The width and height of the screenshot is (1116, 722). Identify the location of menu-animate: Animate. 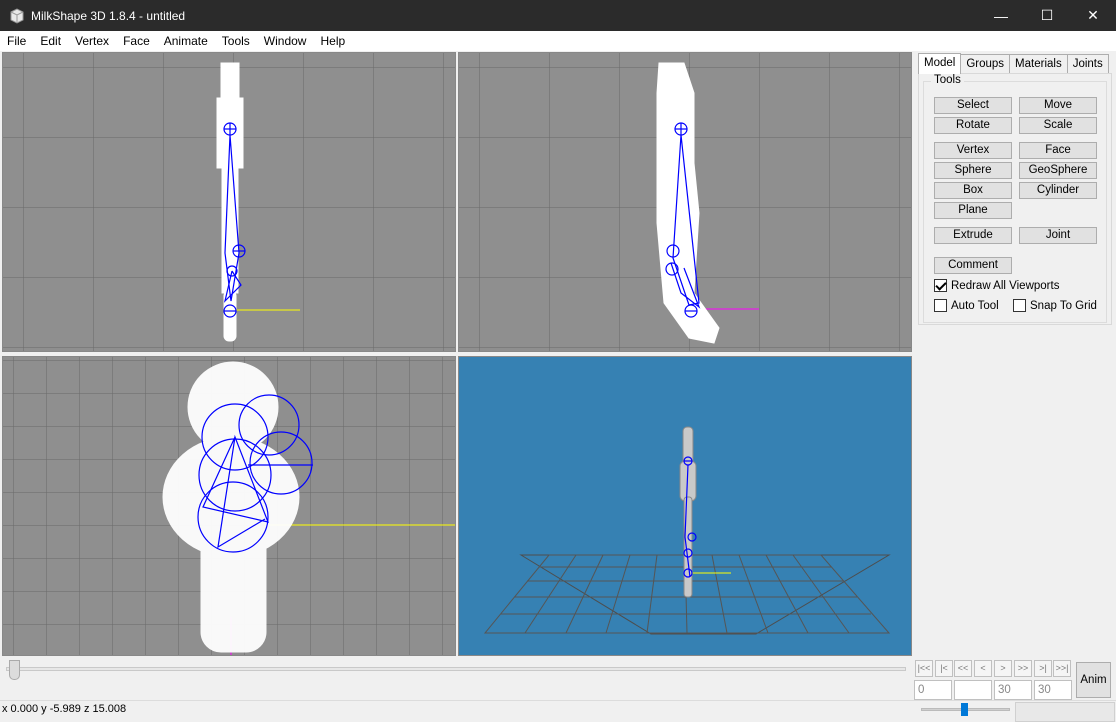
(186, 41).